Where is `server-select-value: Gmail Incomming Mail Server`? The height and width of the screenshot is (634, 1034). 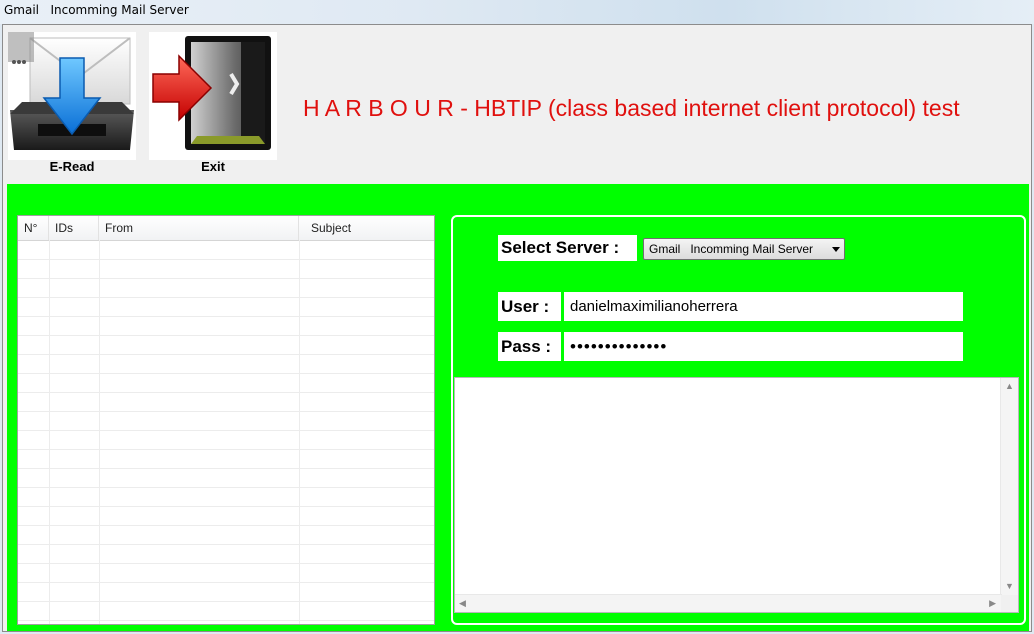
server-select-value: Gmail Incomming Mail Server is located at coordinates (731, 249).